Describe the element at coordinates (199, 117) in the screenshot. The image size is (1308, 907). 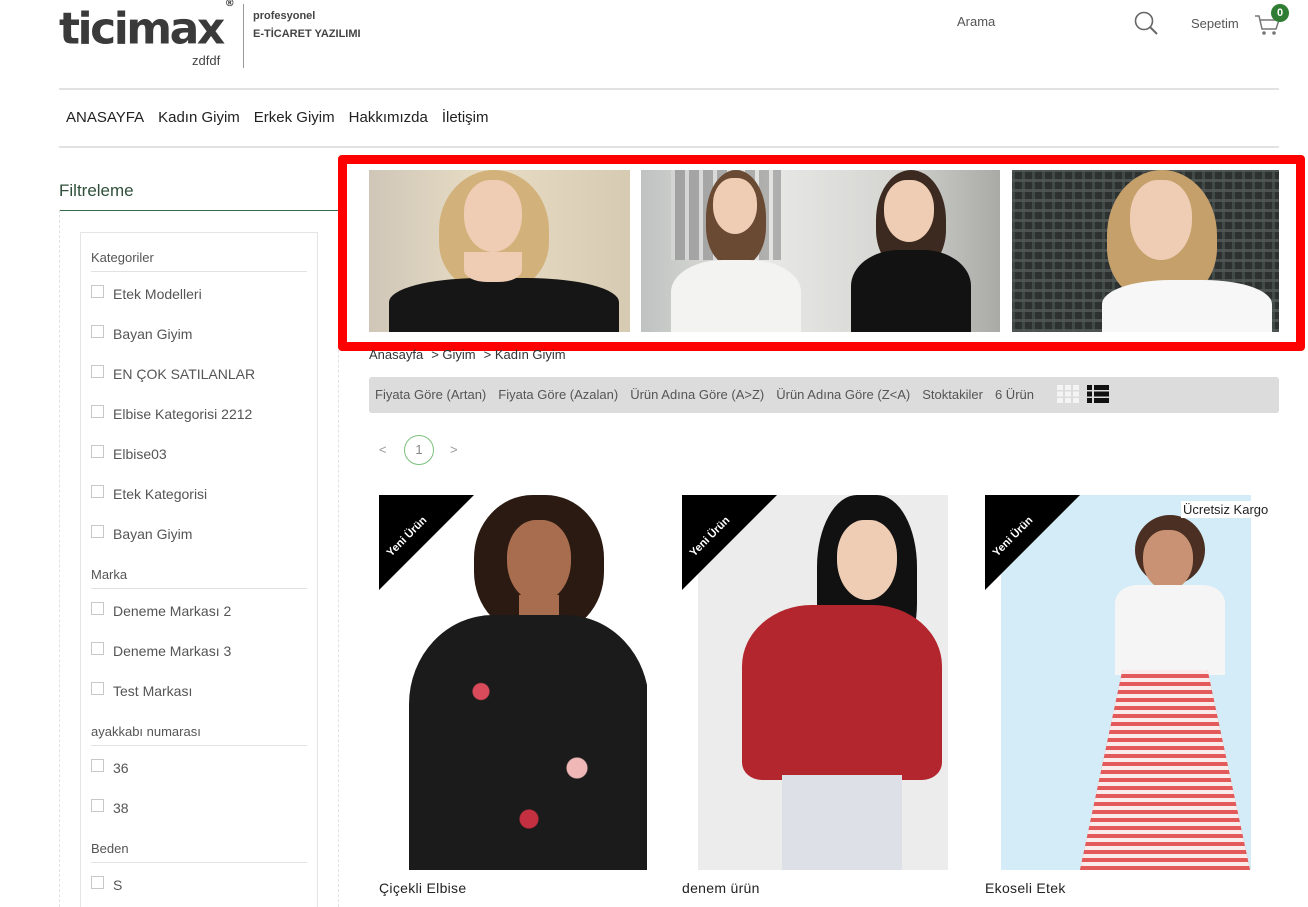
I see `nav-item-kadin-giyim: Kadın Giyim` at that location.